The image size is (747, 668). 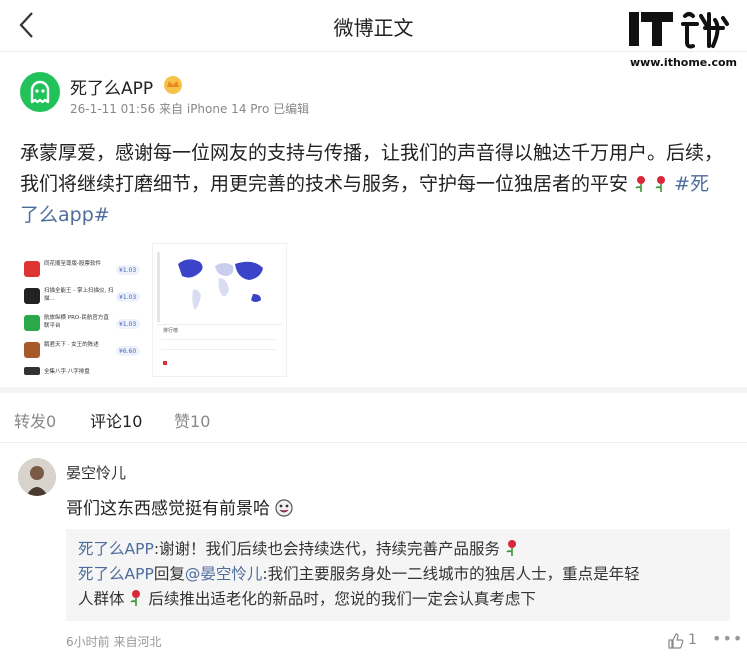 I want to click on tab-reposts: 转发0, so click(x=35, y=420).